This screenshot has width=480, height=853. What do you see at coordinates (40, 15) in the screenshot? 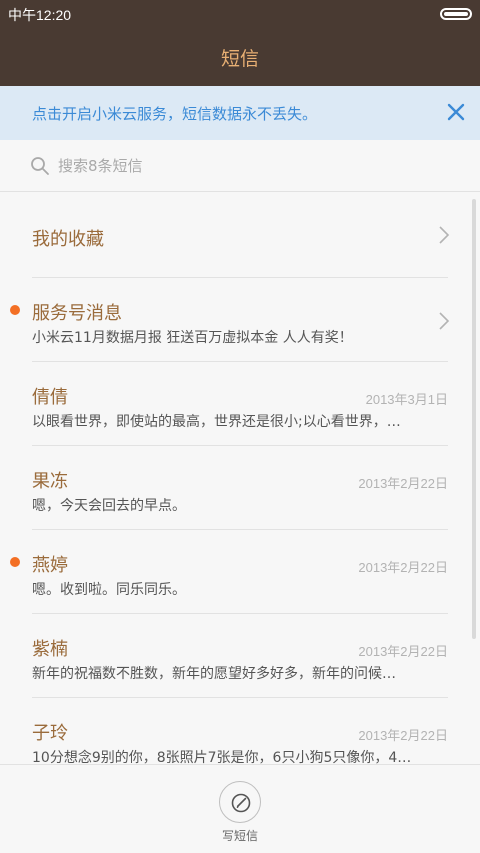
I see `status-time: 中午12:20` at bounding box center [40, 15].